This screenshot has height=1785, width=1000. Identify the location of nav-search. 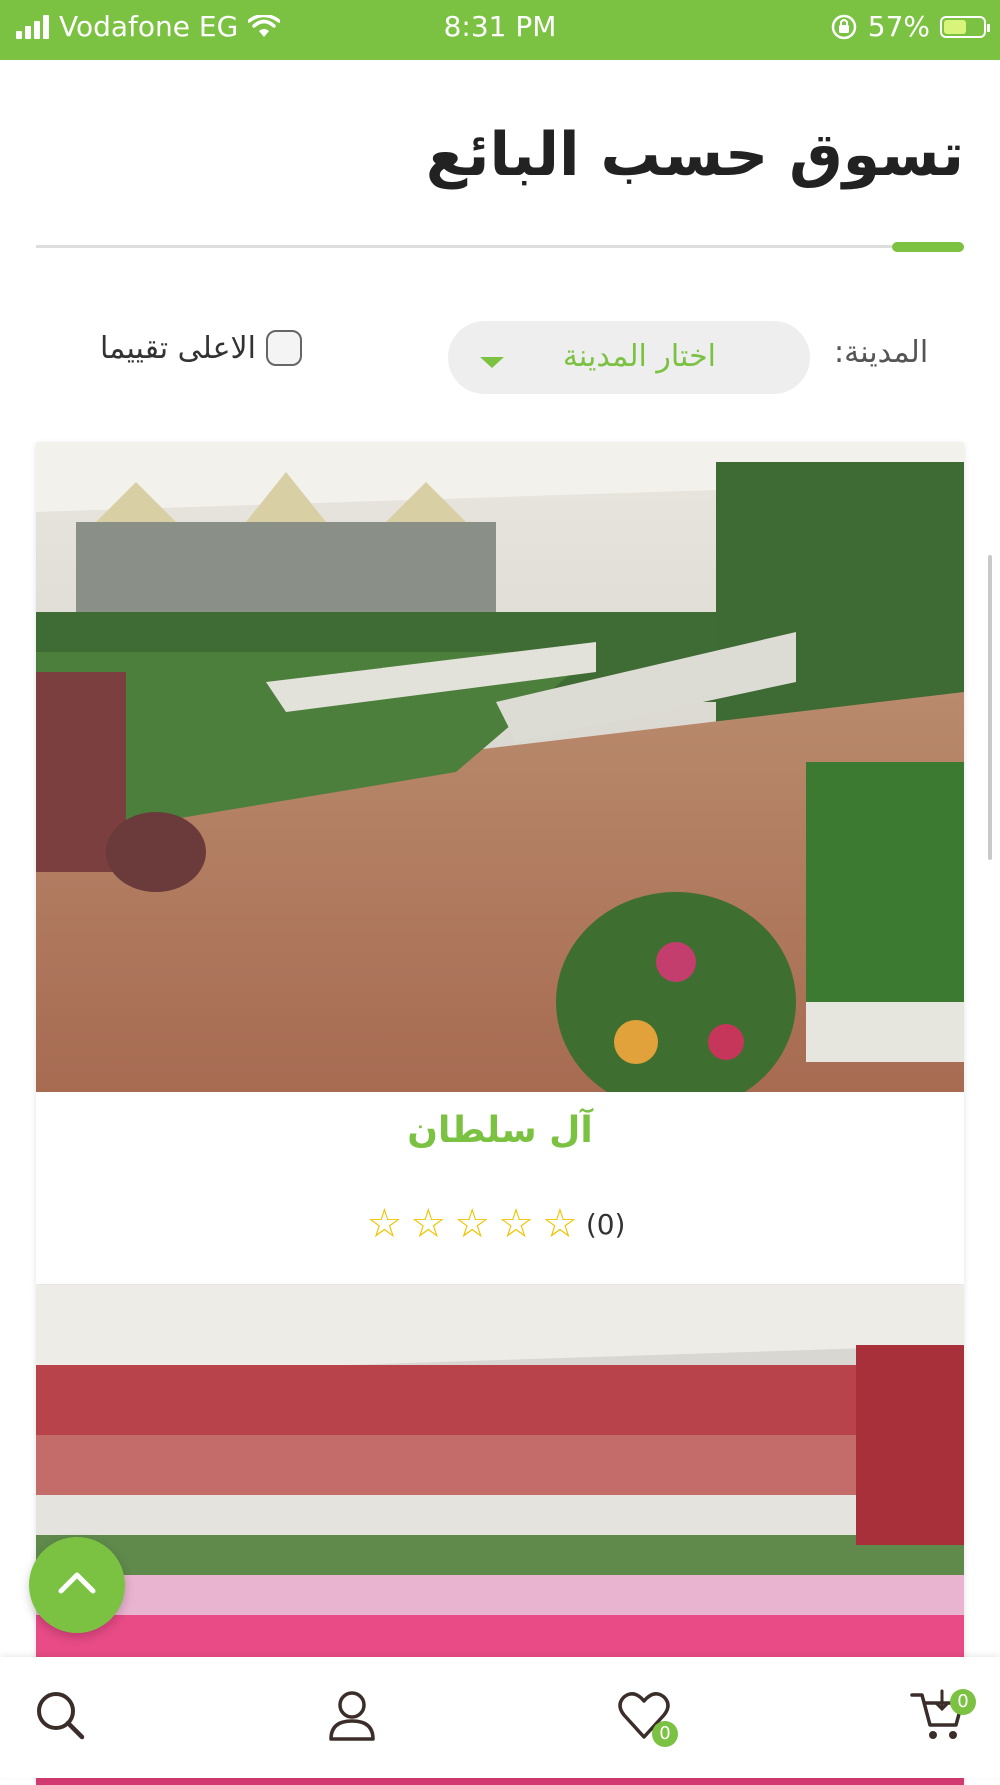
(60, 1715).